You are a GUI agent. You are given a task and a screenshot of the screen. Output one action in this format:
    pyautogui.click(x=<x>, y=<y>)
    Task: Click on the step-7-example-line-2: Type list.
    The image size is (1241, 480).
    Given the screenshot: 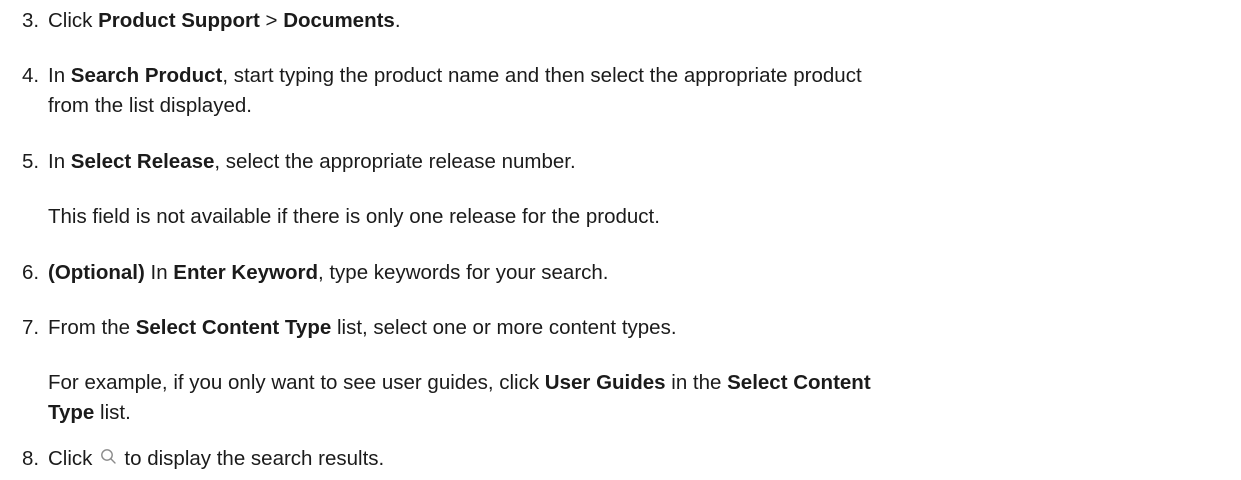 What is the action you would take?
    pyautogui.click(x=89, y=412)
    